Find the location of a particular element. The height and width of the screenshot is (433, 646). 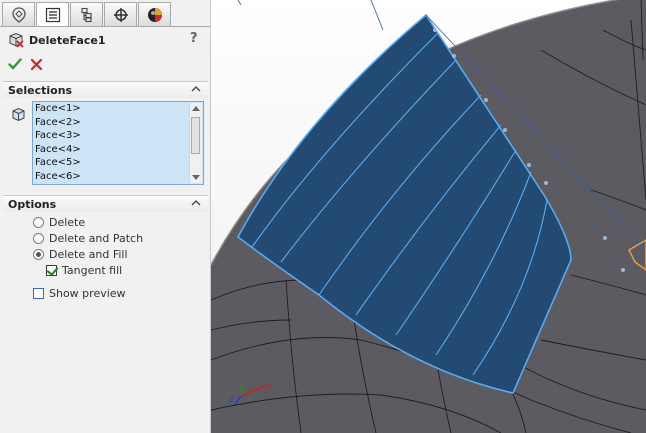

option-tangent-fill: Tangent fill is located at coordinates (84, 270).